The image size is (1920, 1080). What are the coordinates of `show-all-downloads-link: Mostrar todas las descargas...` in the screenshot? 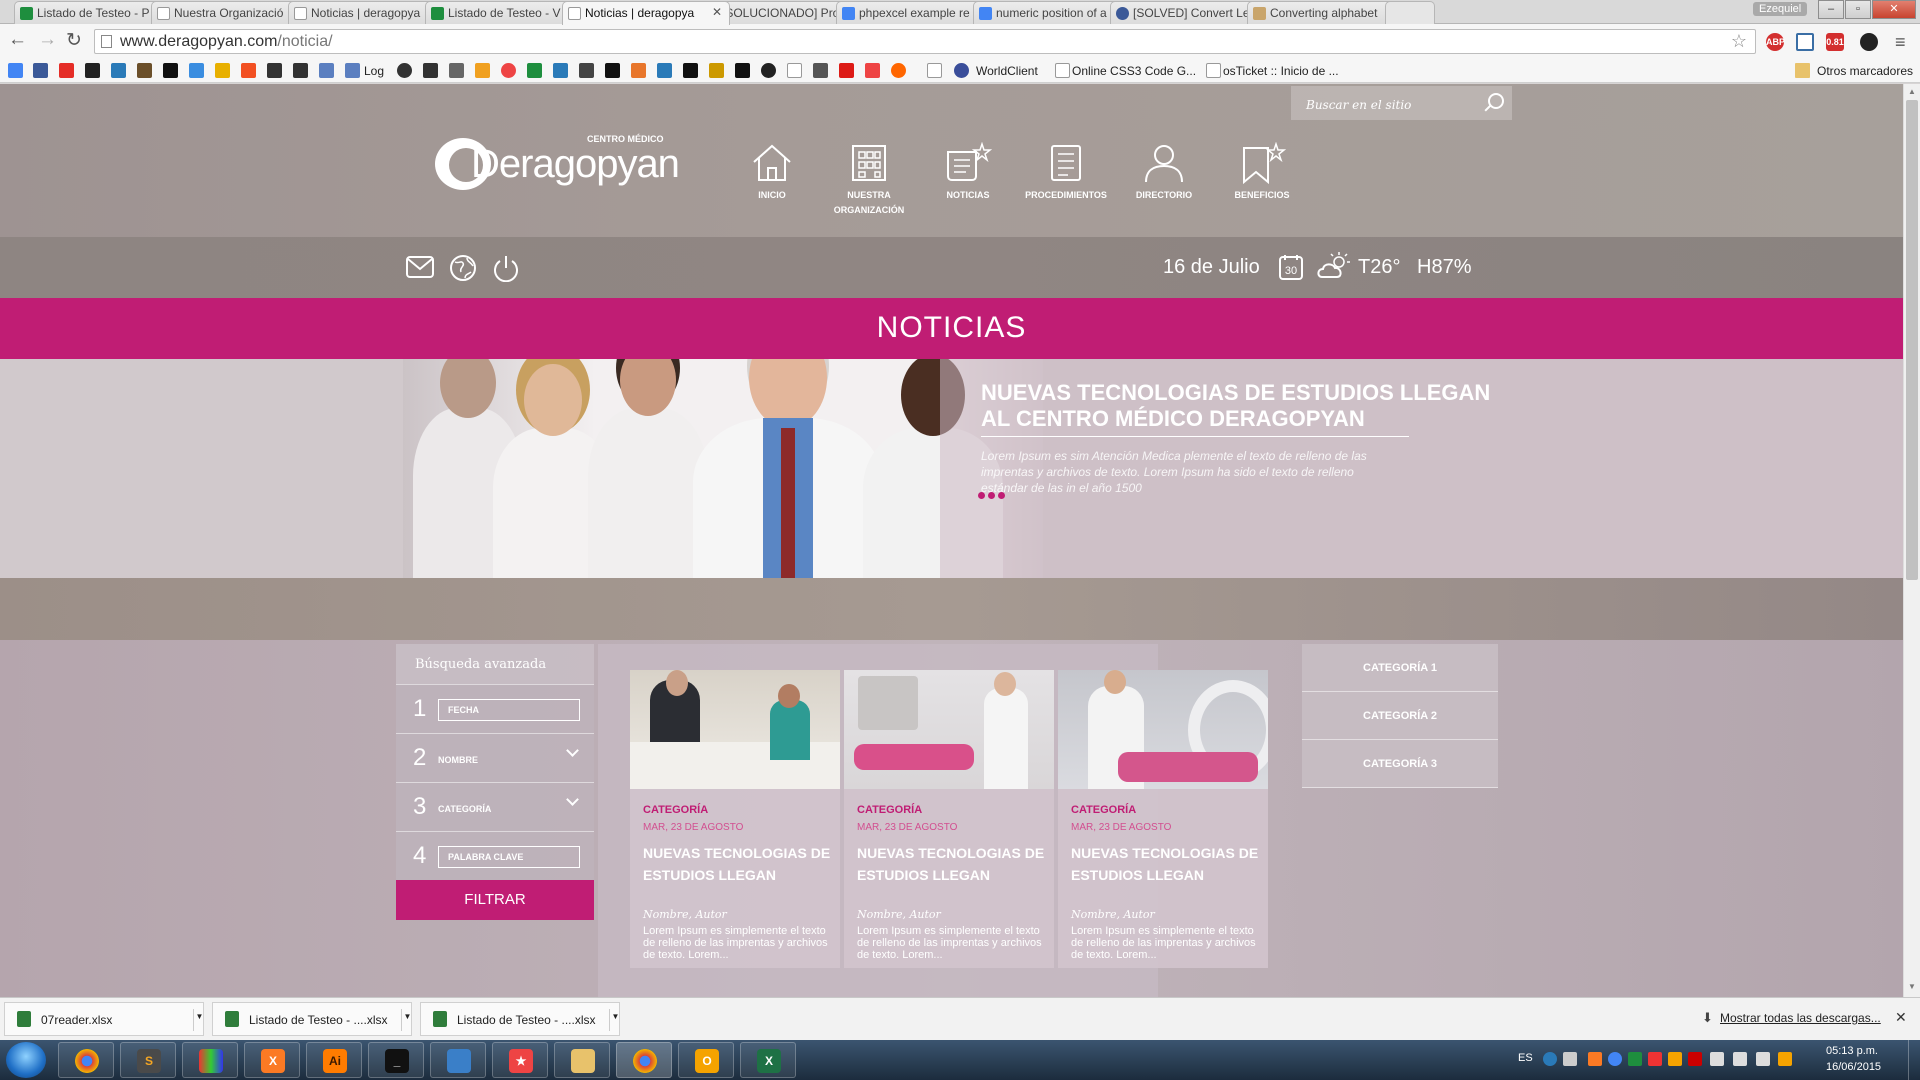 It's located at (1800, 1018).